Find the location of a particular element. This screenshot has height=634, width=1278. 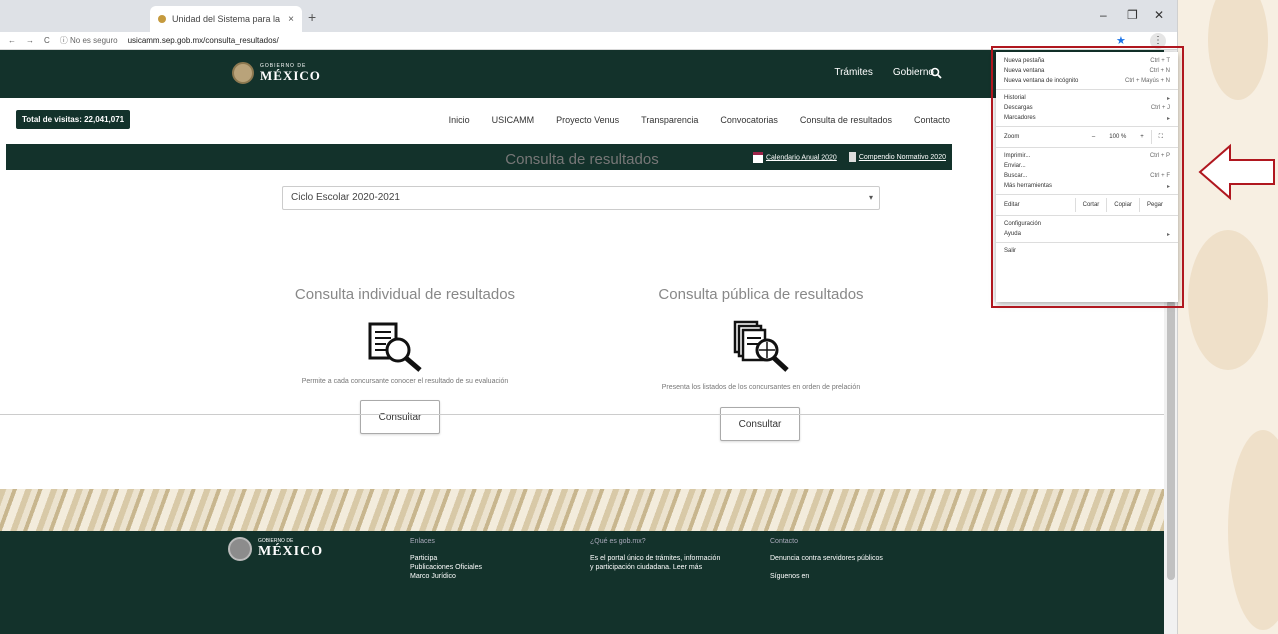

menu-highlight-box is located at coordinates (1087, 177).